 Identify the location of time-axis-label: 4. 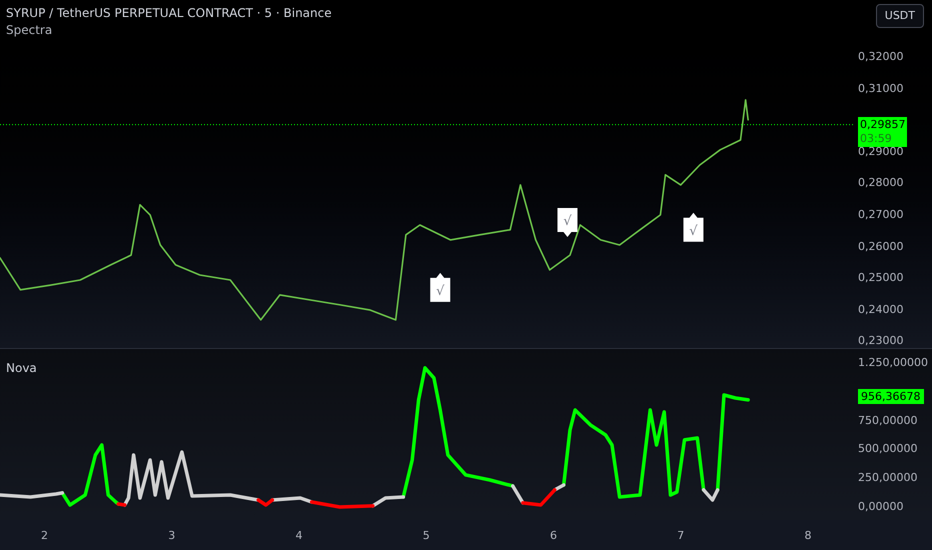
(299, 536).